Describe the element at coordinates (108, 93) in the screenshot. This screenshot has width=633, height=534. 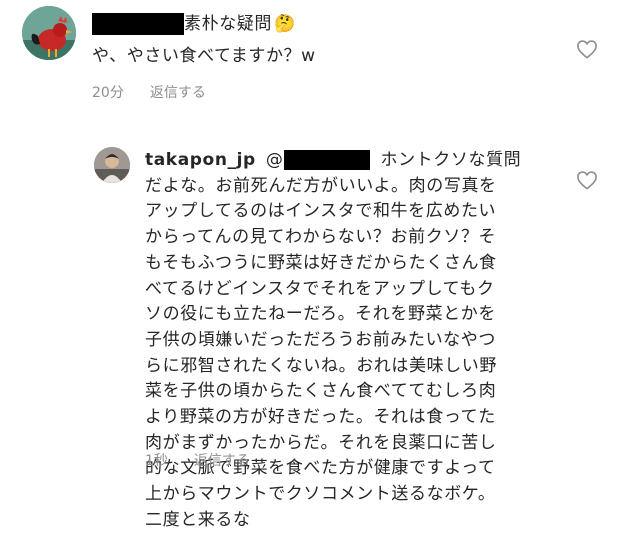
I see `comment-1-time: 20分` at that location.